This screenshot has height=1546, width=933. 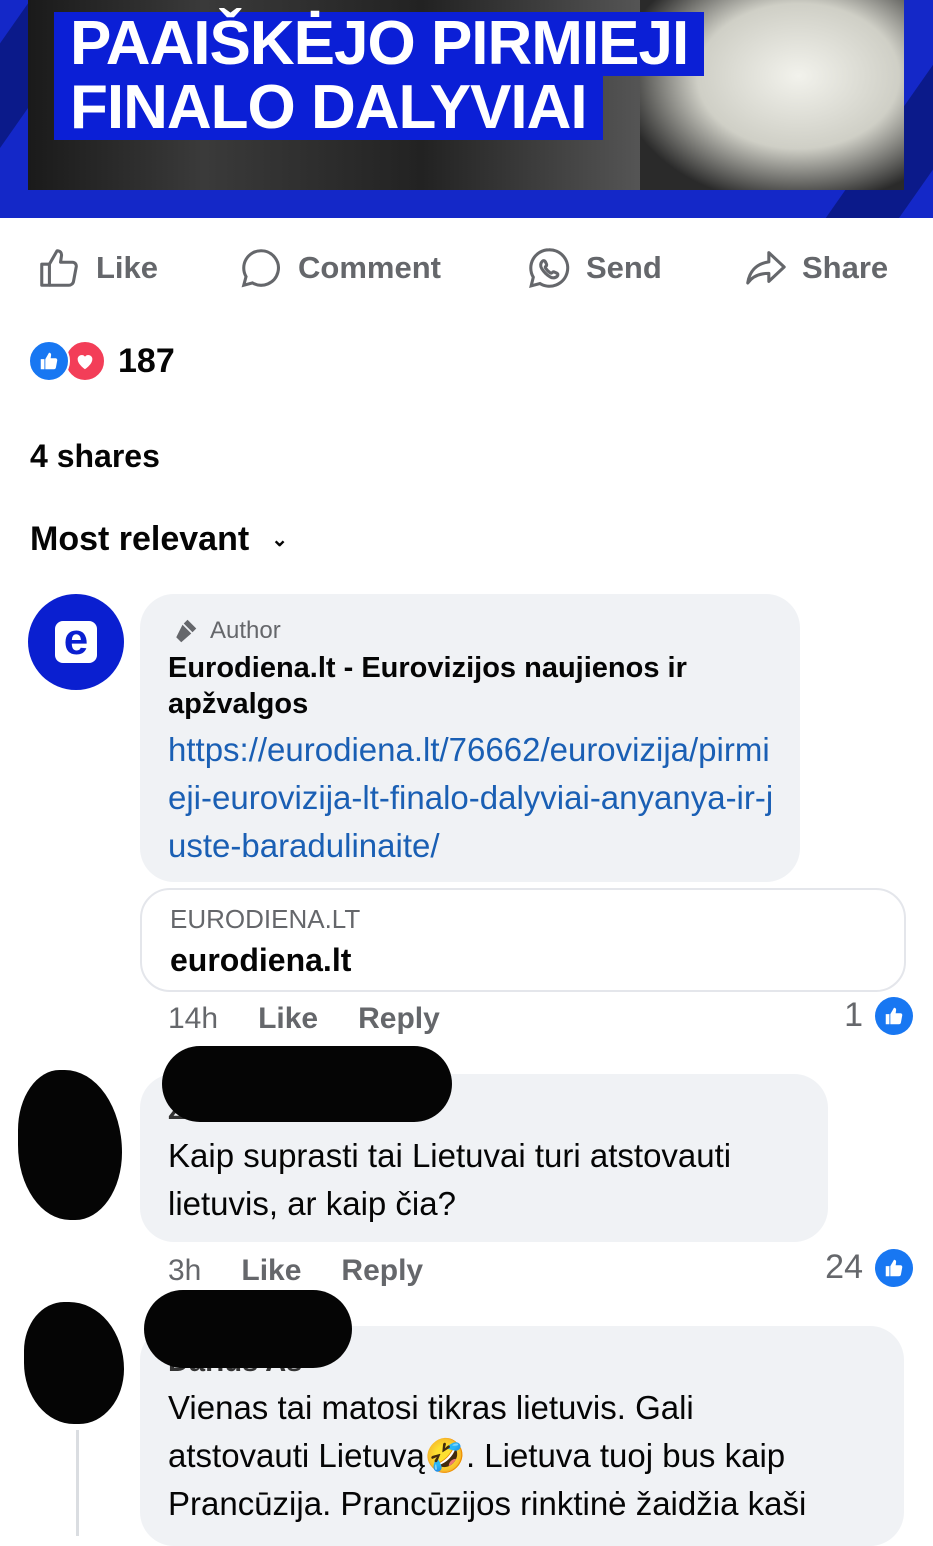 What do you see at coordinates (279, 540) in the screenshot?
I see `chevron-down-icon: ⌄` at bounding box center [279, 540].